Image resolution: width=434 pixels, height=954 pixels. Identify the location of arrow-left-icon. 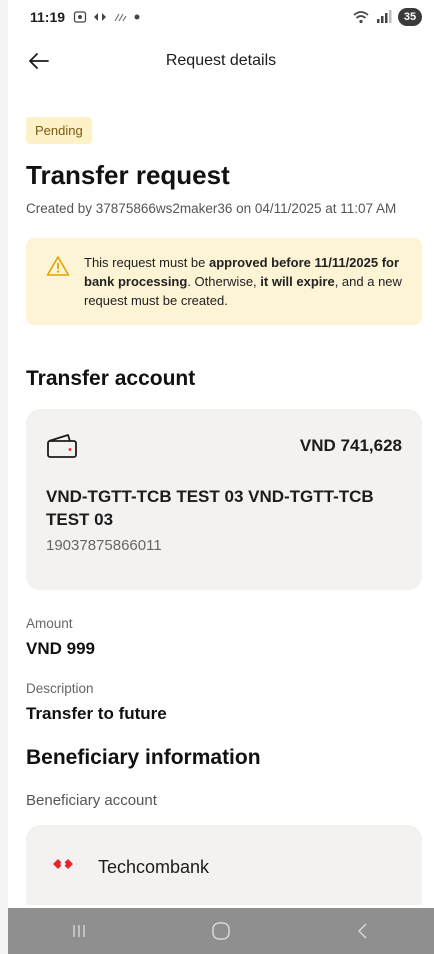
(39, 61).